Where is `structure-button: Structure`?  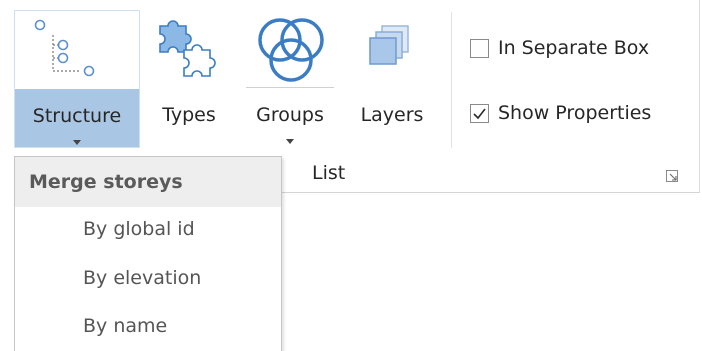 structure-button: Structure is located at coordinates (77, 79).